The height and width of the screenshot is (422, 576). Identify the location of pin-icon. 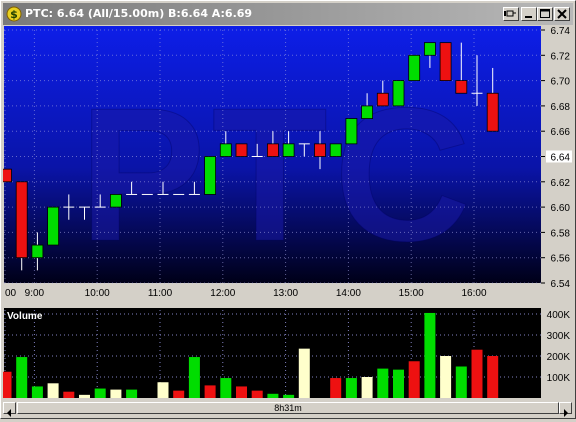
(510, 13).